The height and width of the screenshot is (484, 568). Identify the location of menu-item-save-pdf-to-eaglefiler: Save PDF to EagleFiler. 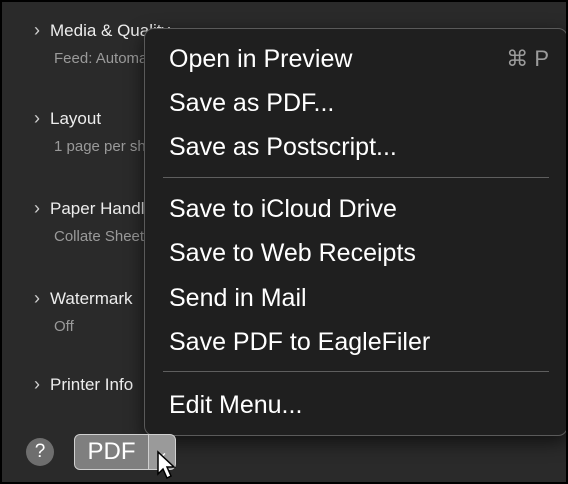
(359, 342).